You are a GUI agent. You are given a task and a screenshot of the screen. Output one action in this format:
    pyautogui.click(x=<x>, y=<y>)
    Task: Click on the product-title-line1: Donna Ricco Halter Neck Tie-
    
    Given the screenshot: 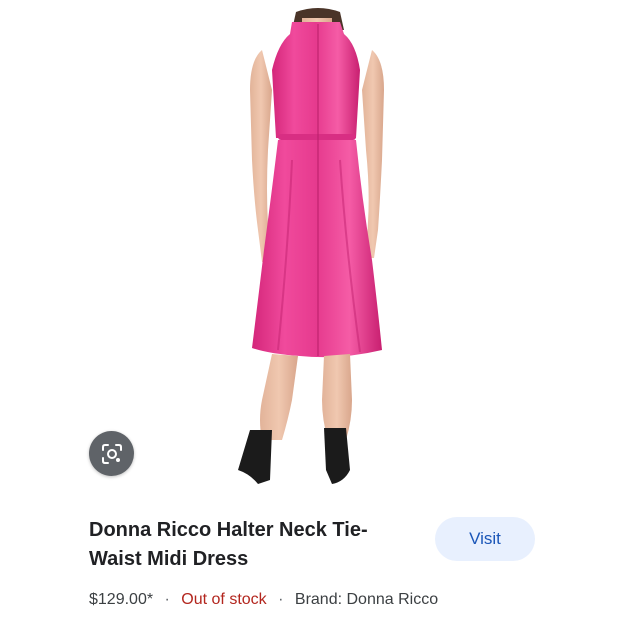 What is the action you would take?
    pyautogui.click(x=228, y=530)
    